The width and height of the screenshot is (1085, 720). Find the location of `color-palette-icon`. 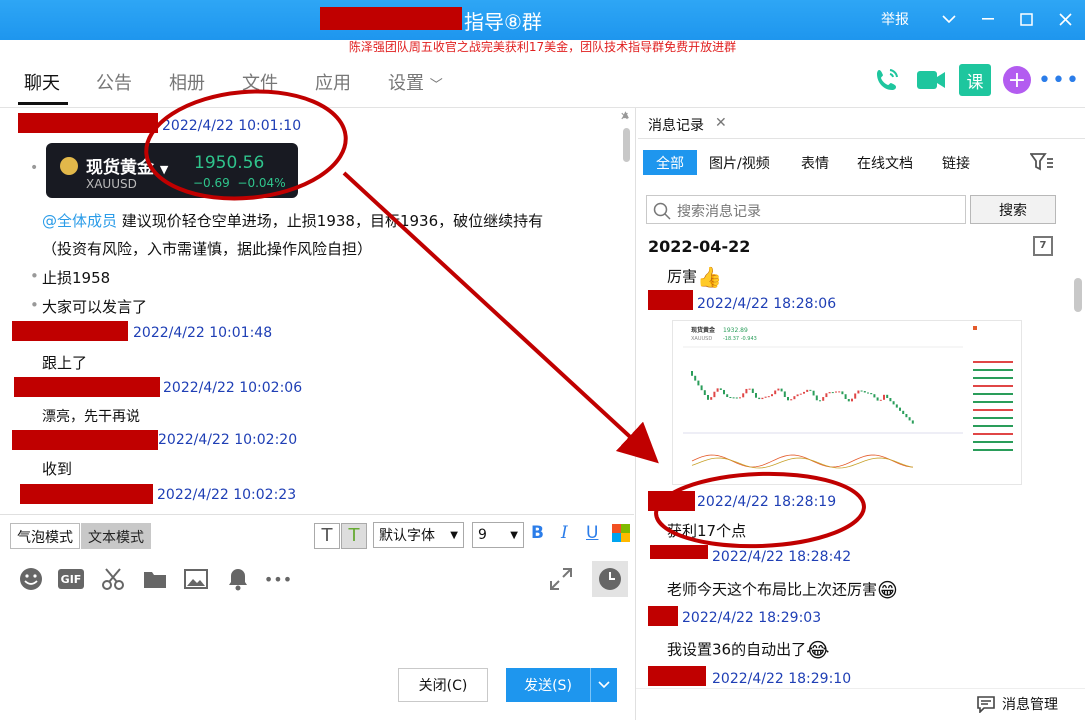

color-palette-icon is located at coordinates (621, 533).